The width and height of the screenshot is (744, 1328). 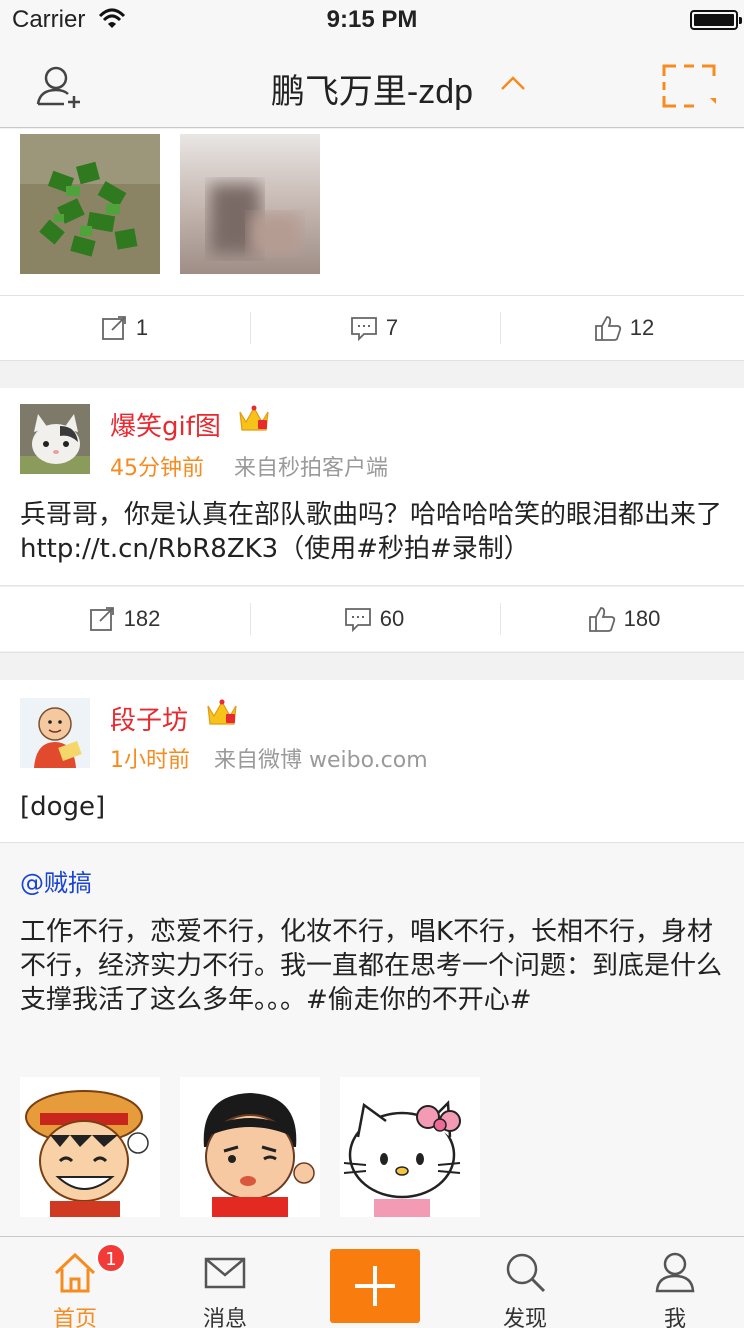 I want to click on navigation-bar: 鹏飞万里-zdp, so click(x=372, y=84).